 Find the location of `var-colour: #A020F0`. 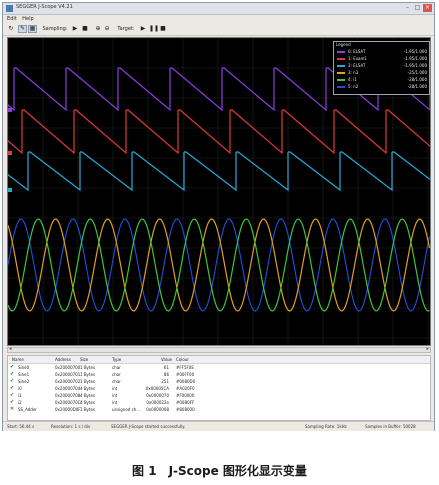

var-colour: #A020F0 is located at coordinates (185, 388).